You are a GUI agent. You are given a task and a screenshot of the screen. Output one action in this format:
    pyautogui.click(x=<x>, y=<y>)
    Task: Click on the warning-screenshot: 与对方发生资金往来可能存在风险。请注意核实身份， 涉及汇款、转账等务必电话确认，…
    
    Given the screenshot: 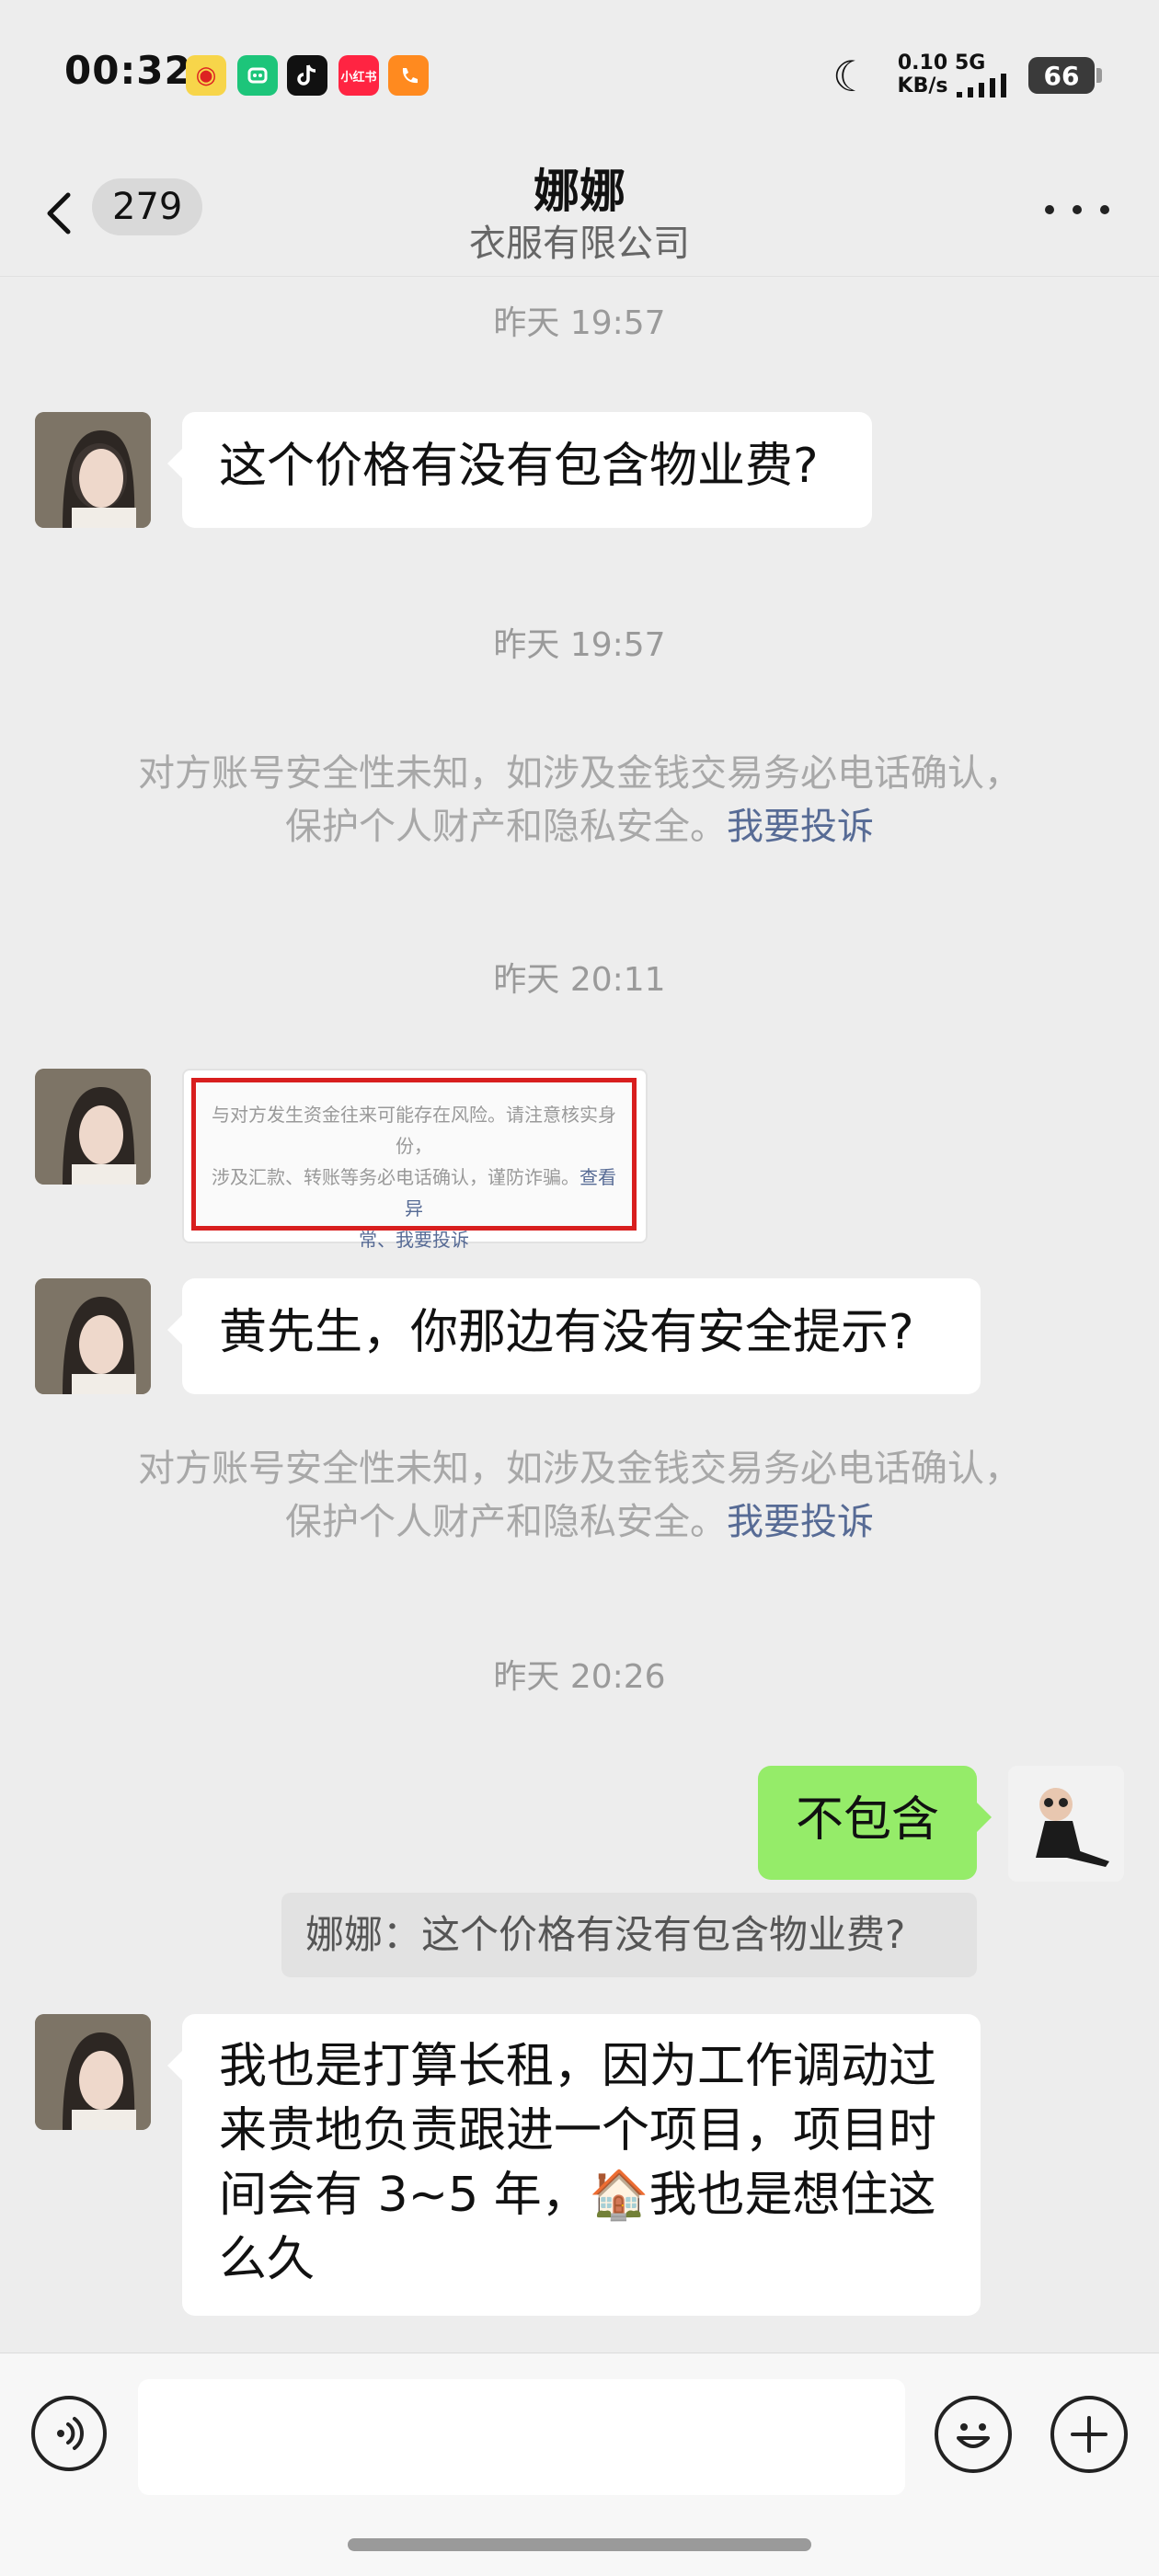 What is the action you would take?
    pyautogui.click(x=414, y=1164)
    